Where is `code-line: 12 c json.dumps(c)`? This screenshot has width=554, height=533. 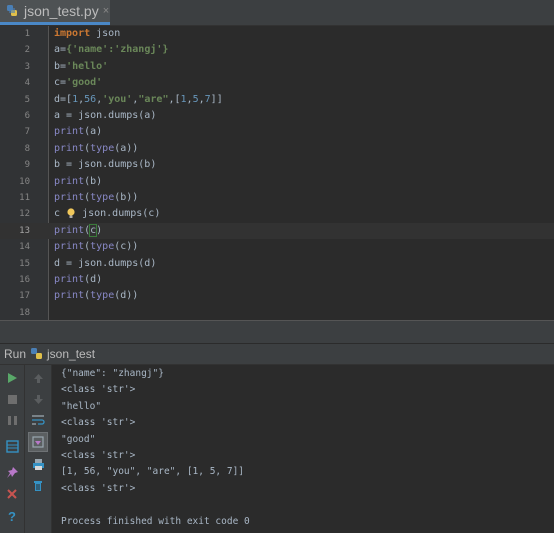
code-line: 12 c json.dumps(c) is located at coordinates (277, 214).